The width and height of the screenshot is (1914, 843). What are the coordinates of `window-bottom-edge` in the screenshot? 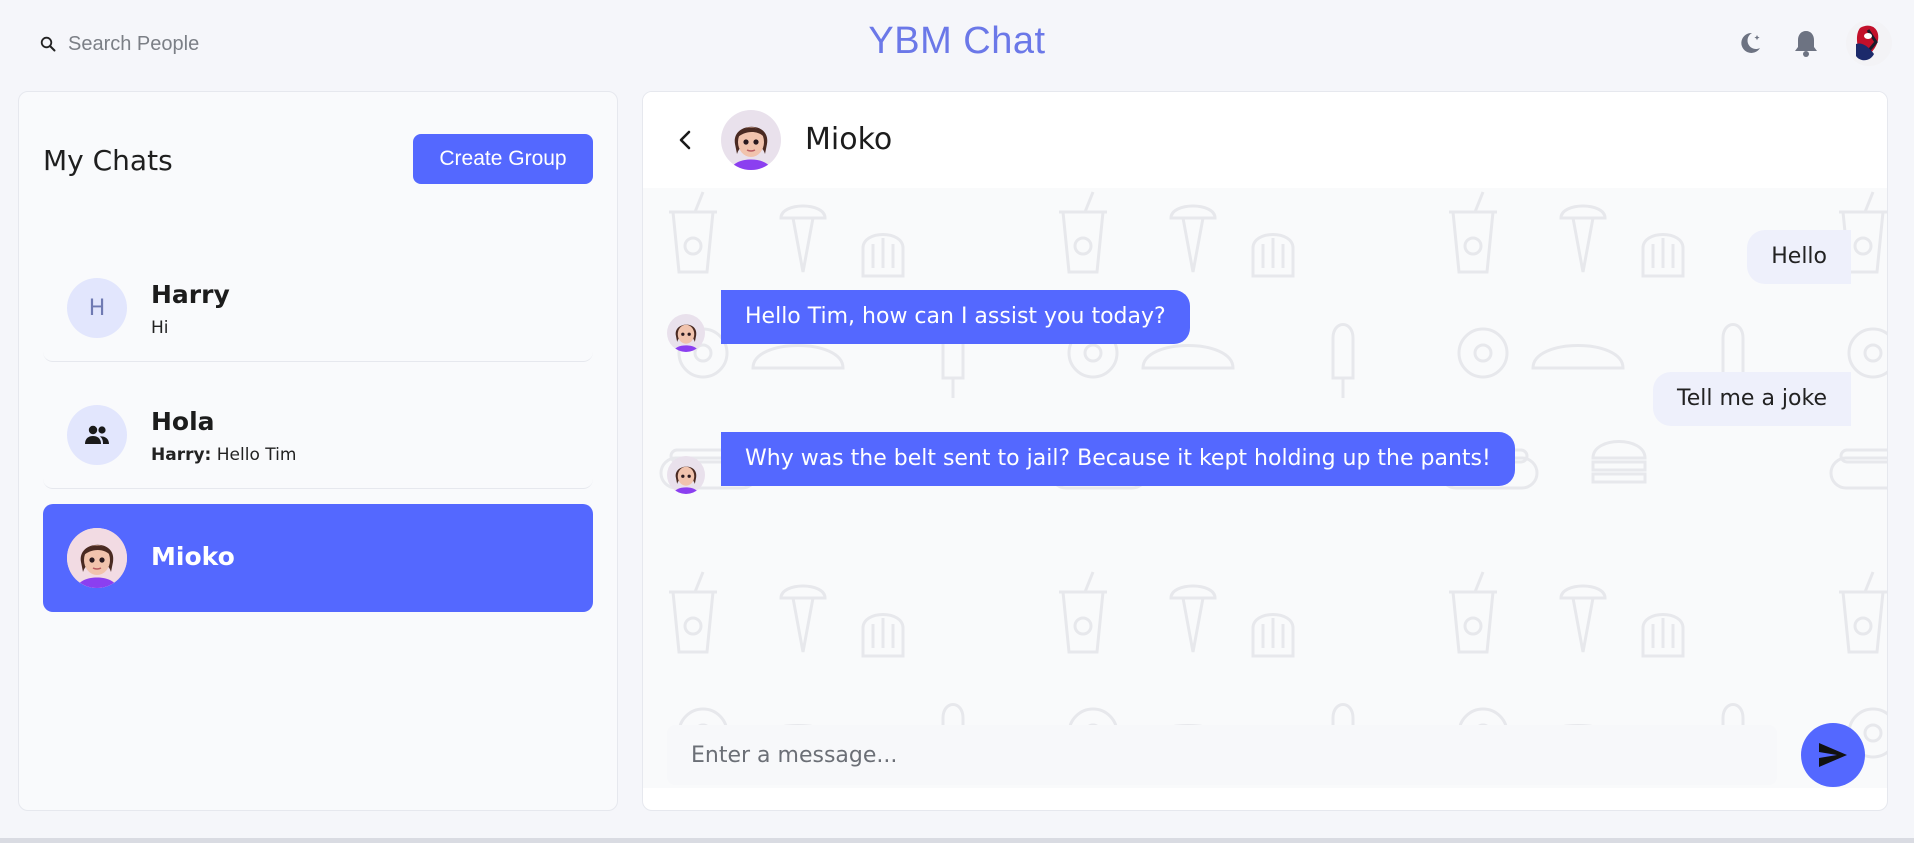 It's located at (957, 840).